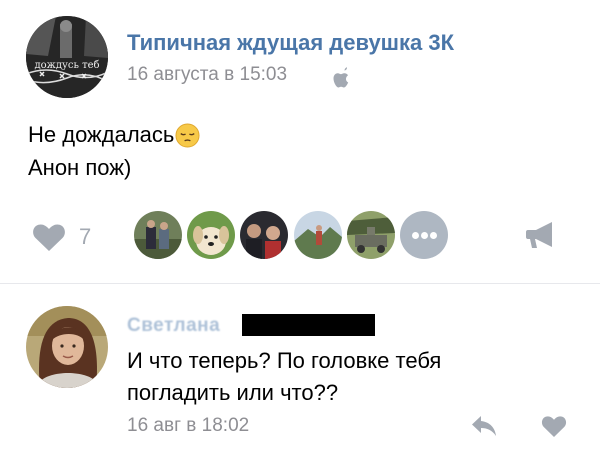  Describe the element at coordinates (66, 65) in the screenshot. I see `avatar-caption: дождусь теб` at that location.